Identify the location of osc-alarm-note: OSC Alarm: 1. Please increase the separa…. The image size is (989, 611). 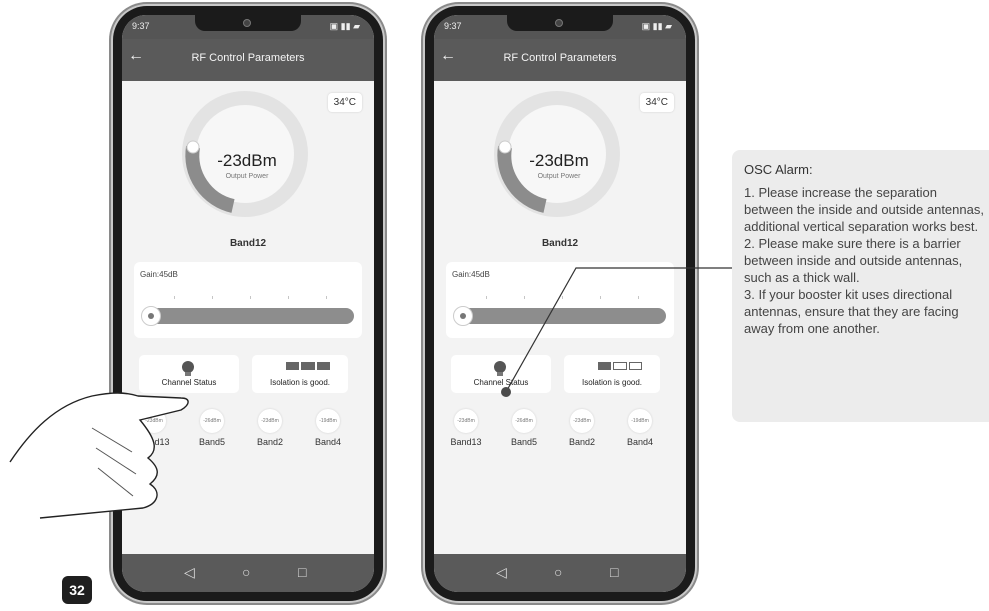
(860, 286).